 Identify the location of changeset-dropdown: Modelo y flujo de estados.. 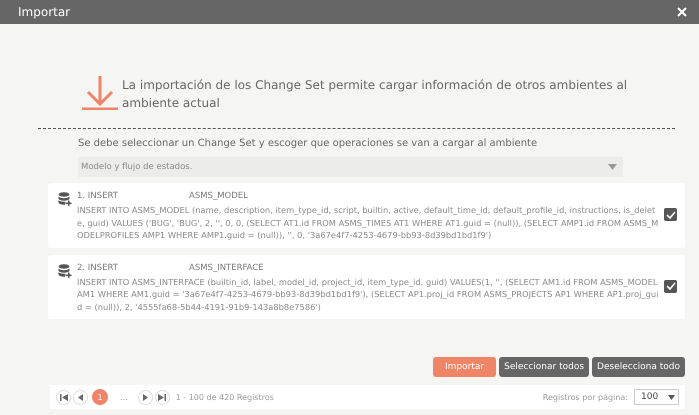
(350, 167).